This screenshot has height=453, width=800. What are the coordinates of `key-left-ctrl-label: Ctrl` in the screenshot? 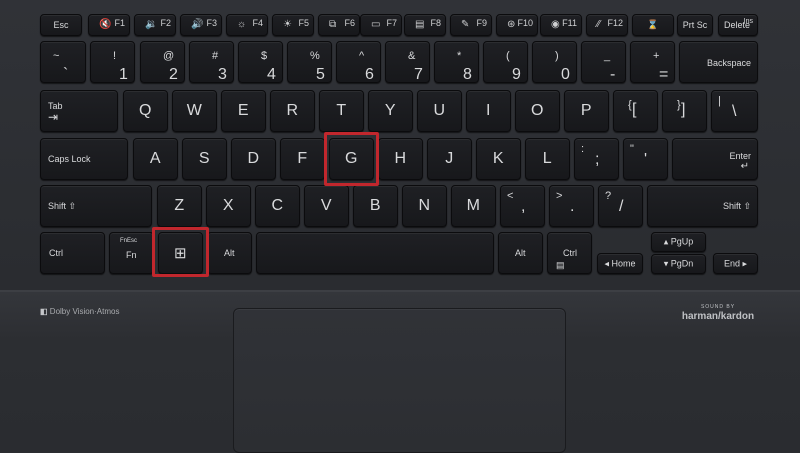 It's located at (56, 253).